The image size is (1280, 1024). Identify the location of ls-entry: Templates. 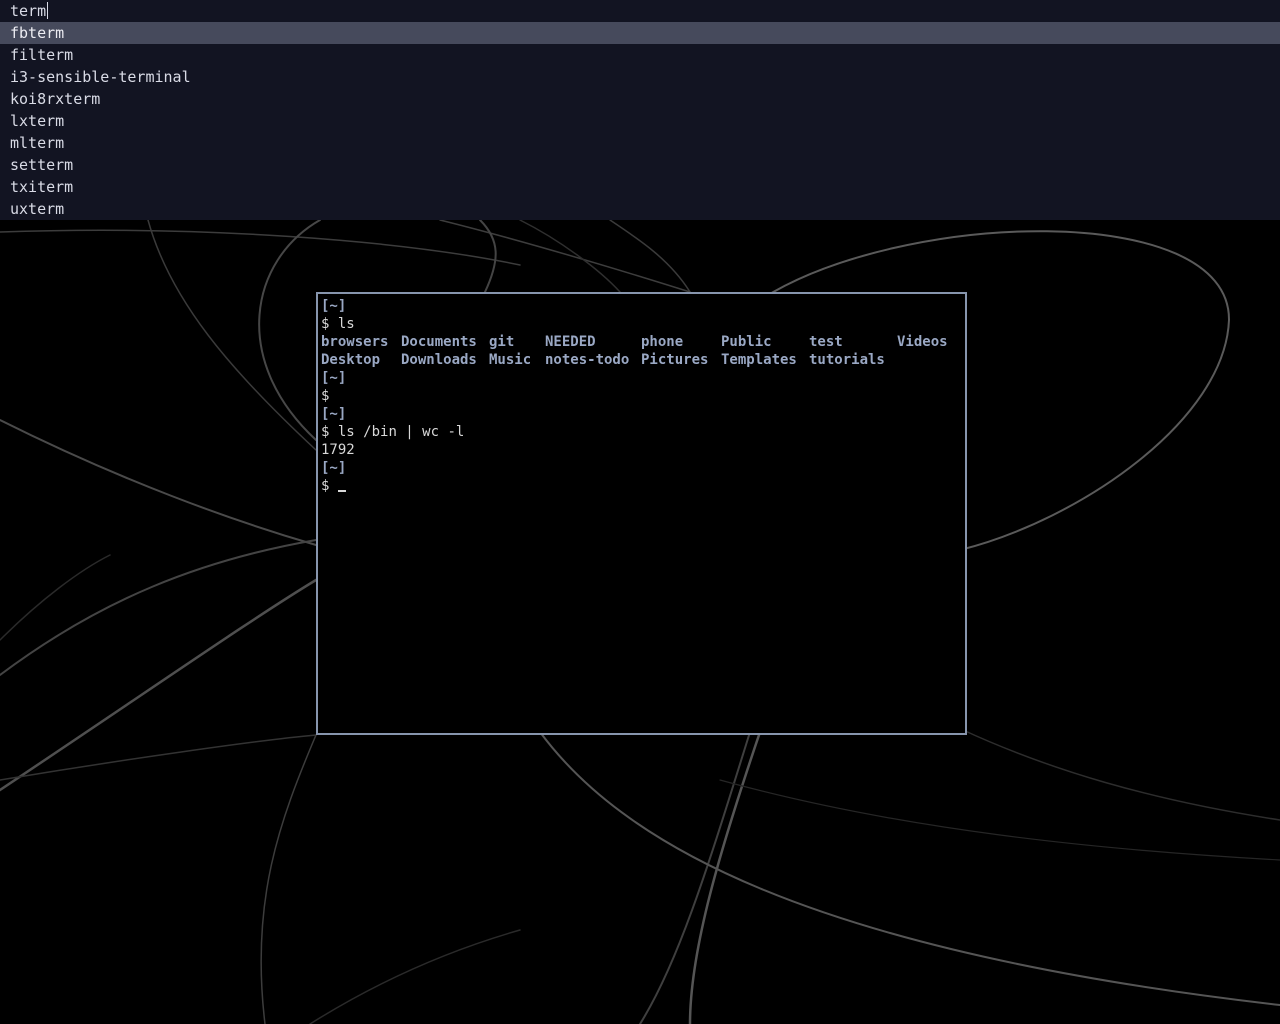
(759, 360).